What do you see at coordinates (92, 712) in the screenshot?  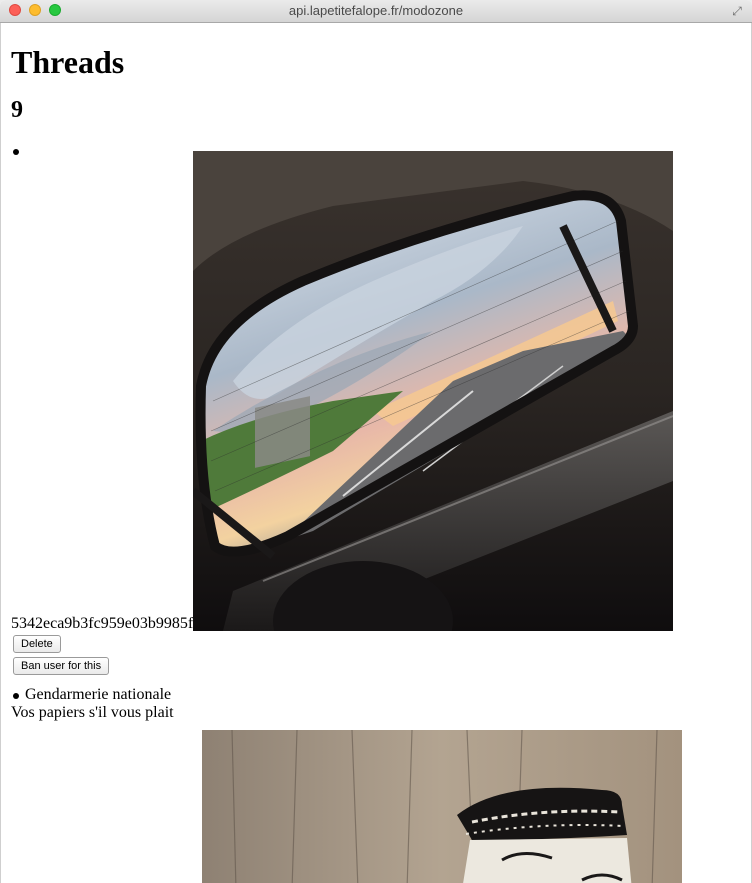 I see `thread-text: Vos papiers s'il vous plait` at bounding box center [92, 712].